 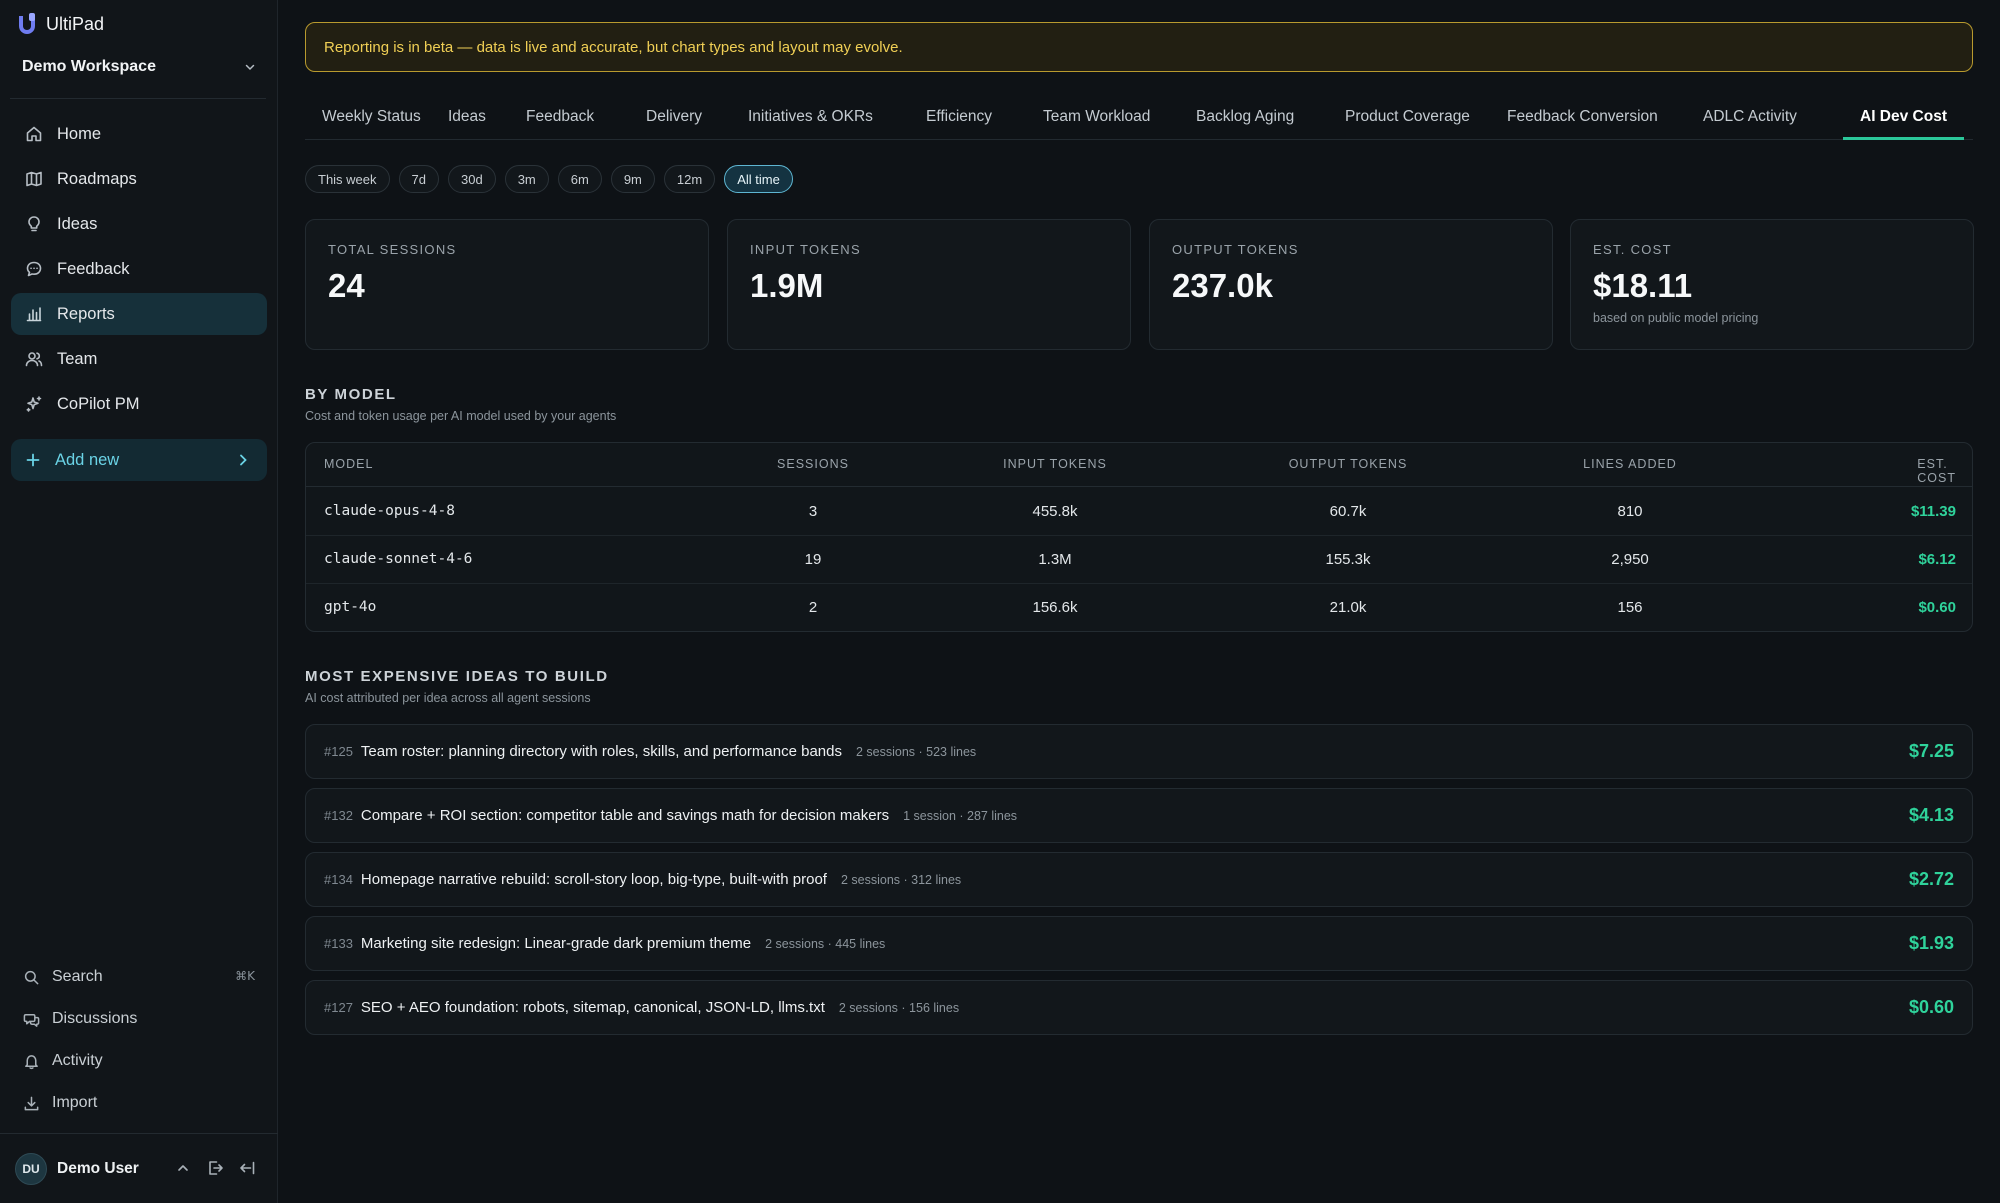 What do you see at coordinates (813, 464) in the screenshot?
I see `column-header: SESSIONS` at bounding box center [813, 464].